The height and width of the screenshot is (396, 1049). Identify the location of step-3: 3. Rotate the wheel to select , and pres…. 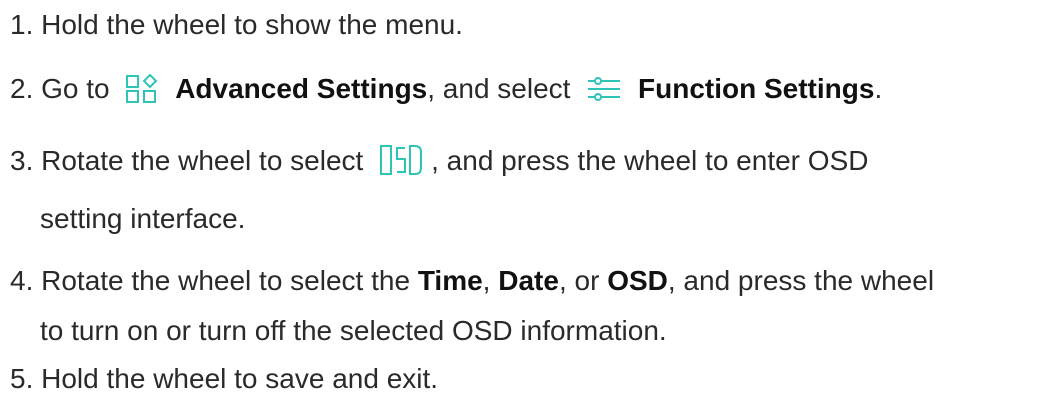
(439, 164).